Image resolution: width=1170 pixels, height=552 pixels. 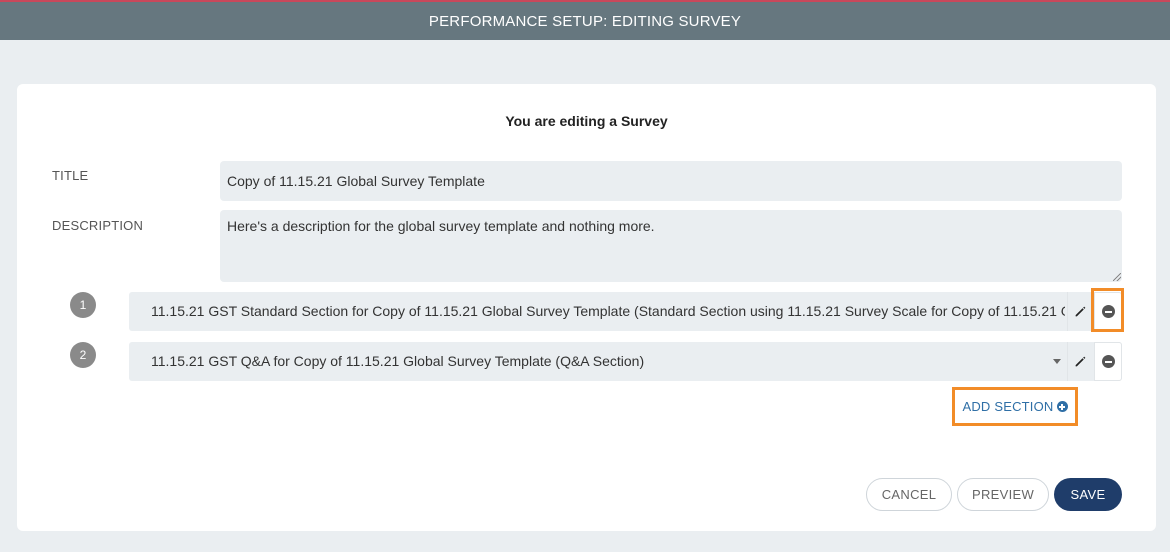 I want to click on chevron-down-icon, so click(x=1057, y=361).